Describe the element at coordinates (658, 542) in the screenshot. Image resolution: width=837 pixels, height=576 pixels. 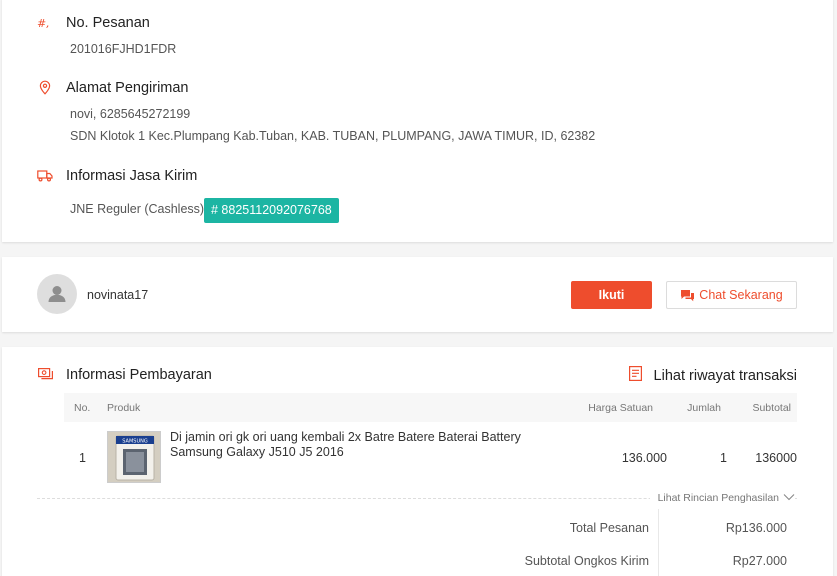
I see `summary-divider` at that location.